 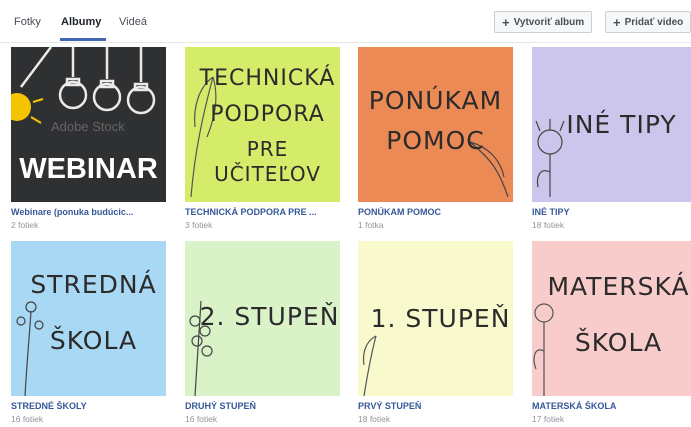 I want to click on album-photo-count: 1 fotka, so click(x=371, y=225).